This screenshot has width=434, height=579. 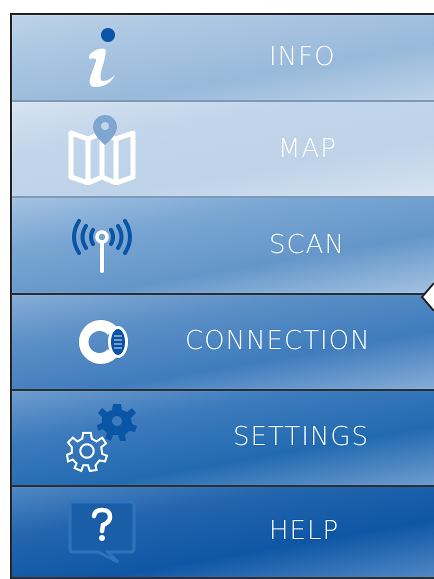 I want to click on help-icon, so click(x=102, y=532).